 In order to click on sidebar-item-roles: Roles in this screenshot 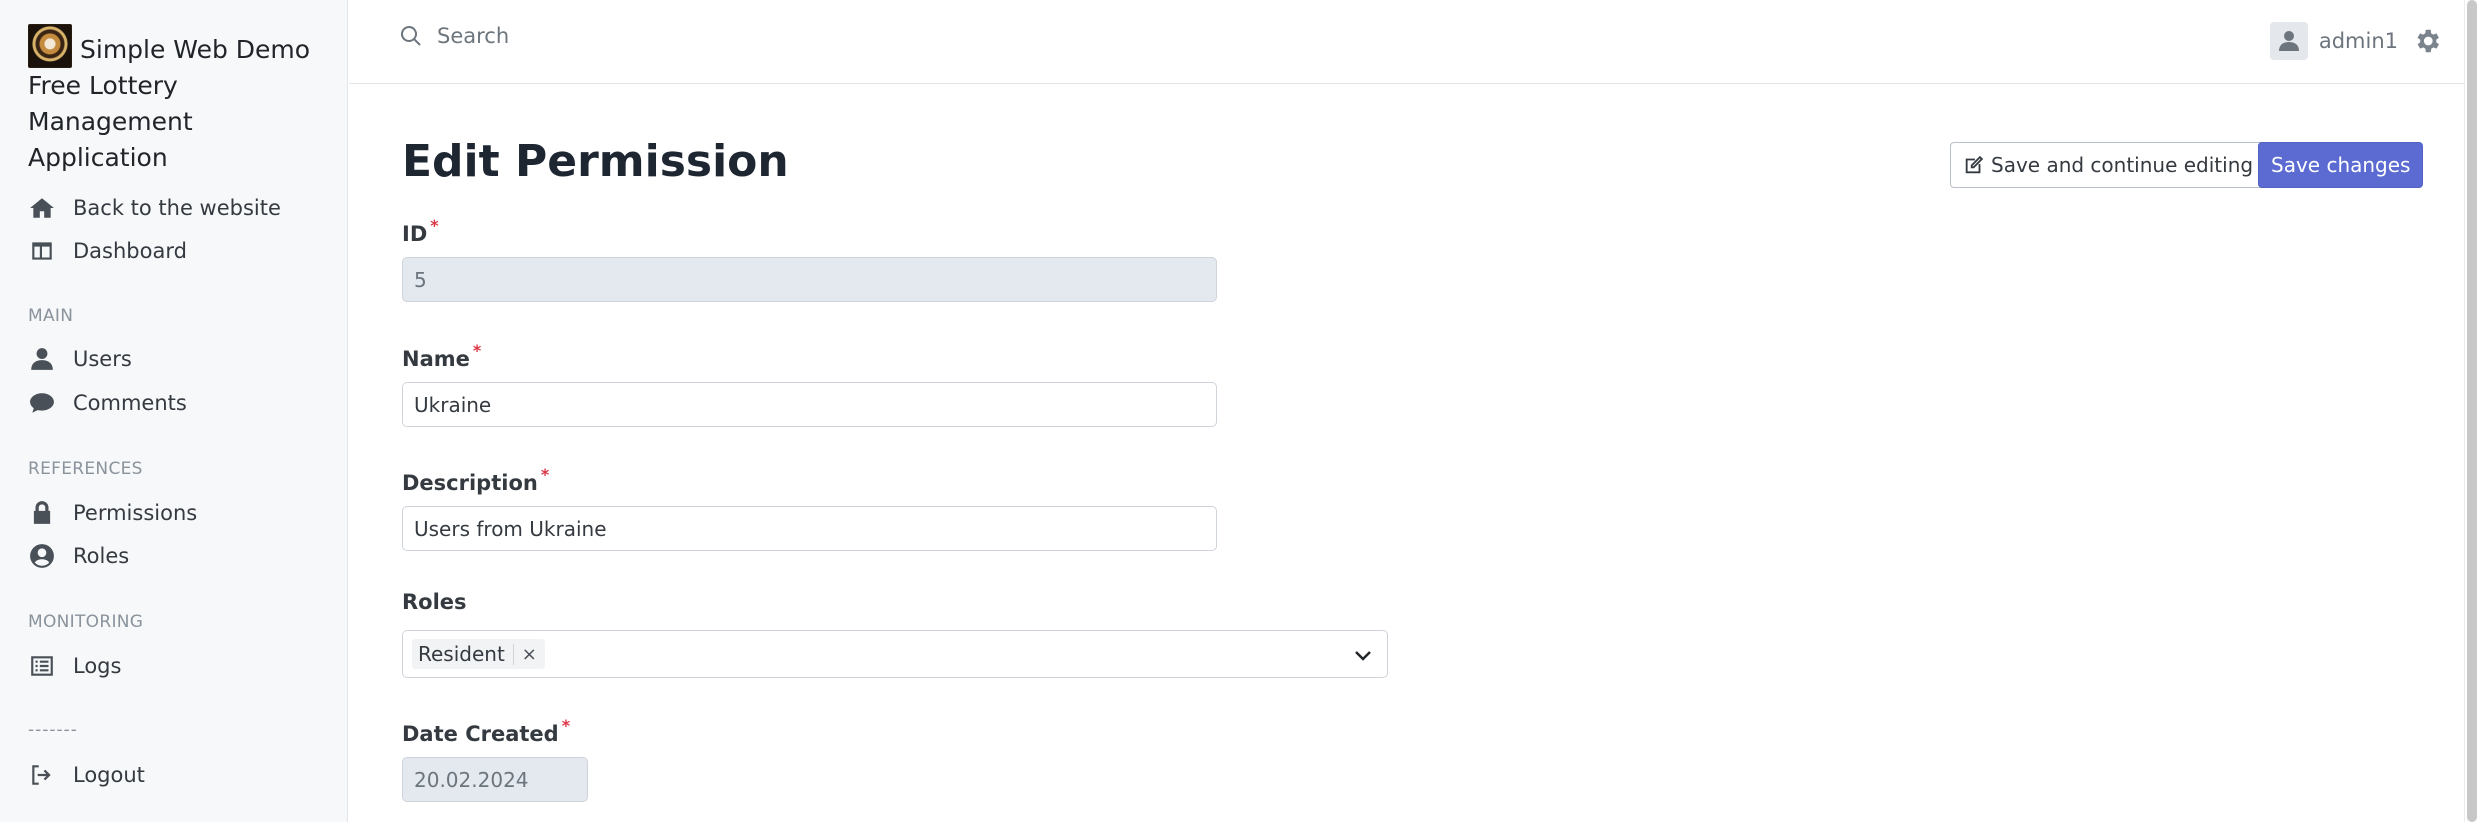, I will do `click(78, 556)`.